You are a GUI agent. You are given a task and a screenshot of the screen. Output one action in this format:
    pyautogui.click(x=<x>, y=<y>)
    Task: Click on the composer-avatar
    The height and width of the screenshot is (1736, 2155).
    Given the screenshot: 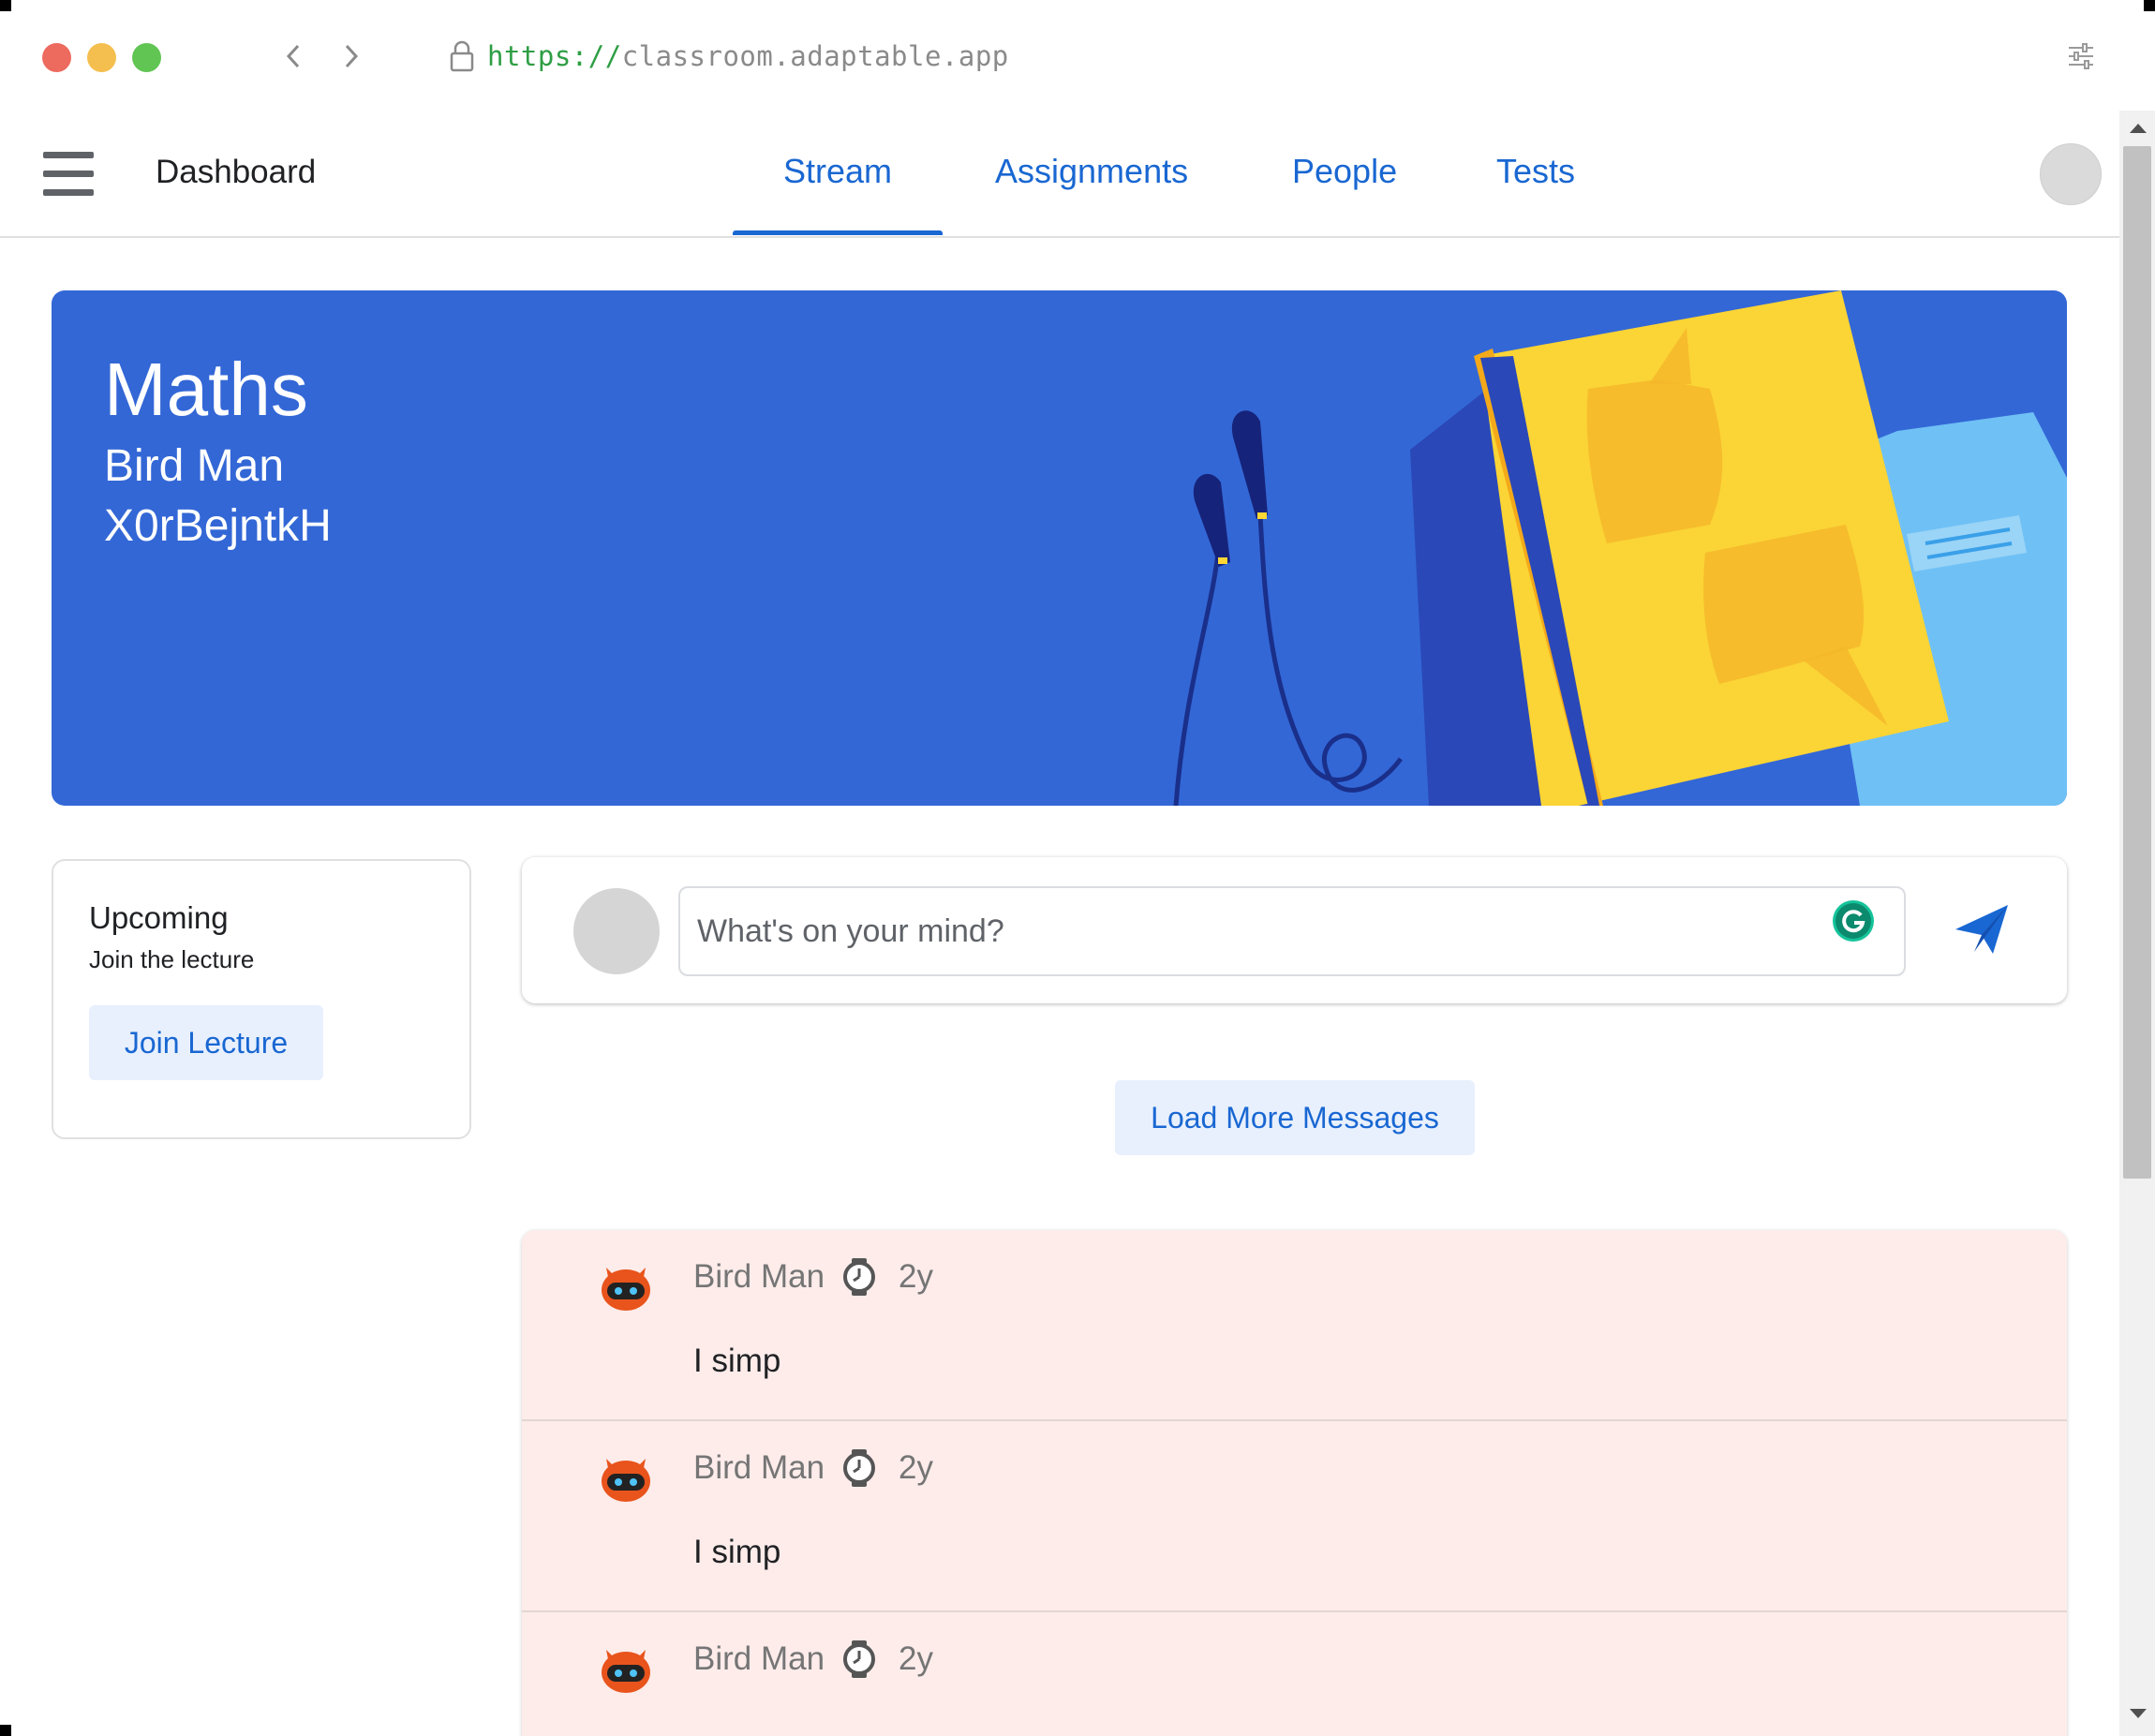 What is the action you would take?
    pyautogui.click(x=616, y=931)
    